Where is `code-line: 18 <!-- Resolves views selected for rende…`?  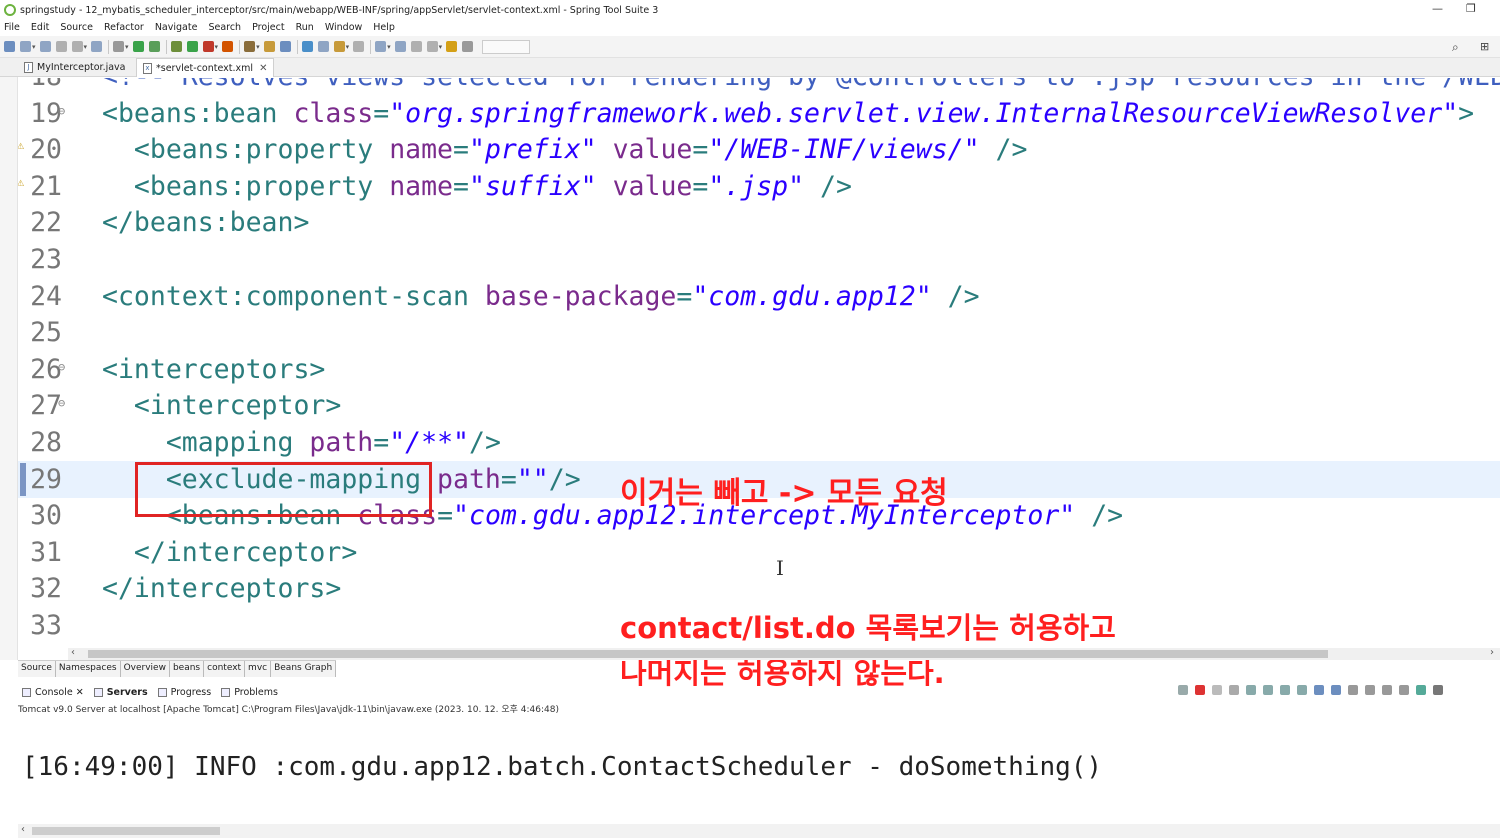
code-line: 18 <!-- Resolves views selected for rende… is located at coordinates (759, 86).